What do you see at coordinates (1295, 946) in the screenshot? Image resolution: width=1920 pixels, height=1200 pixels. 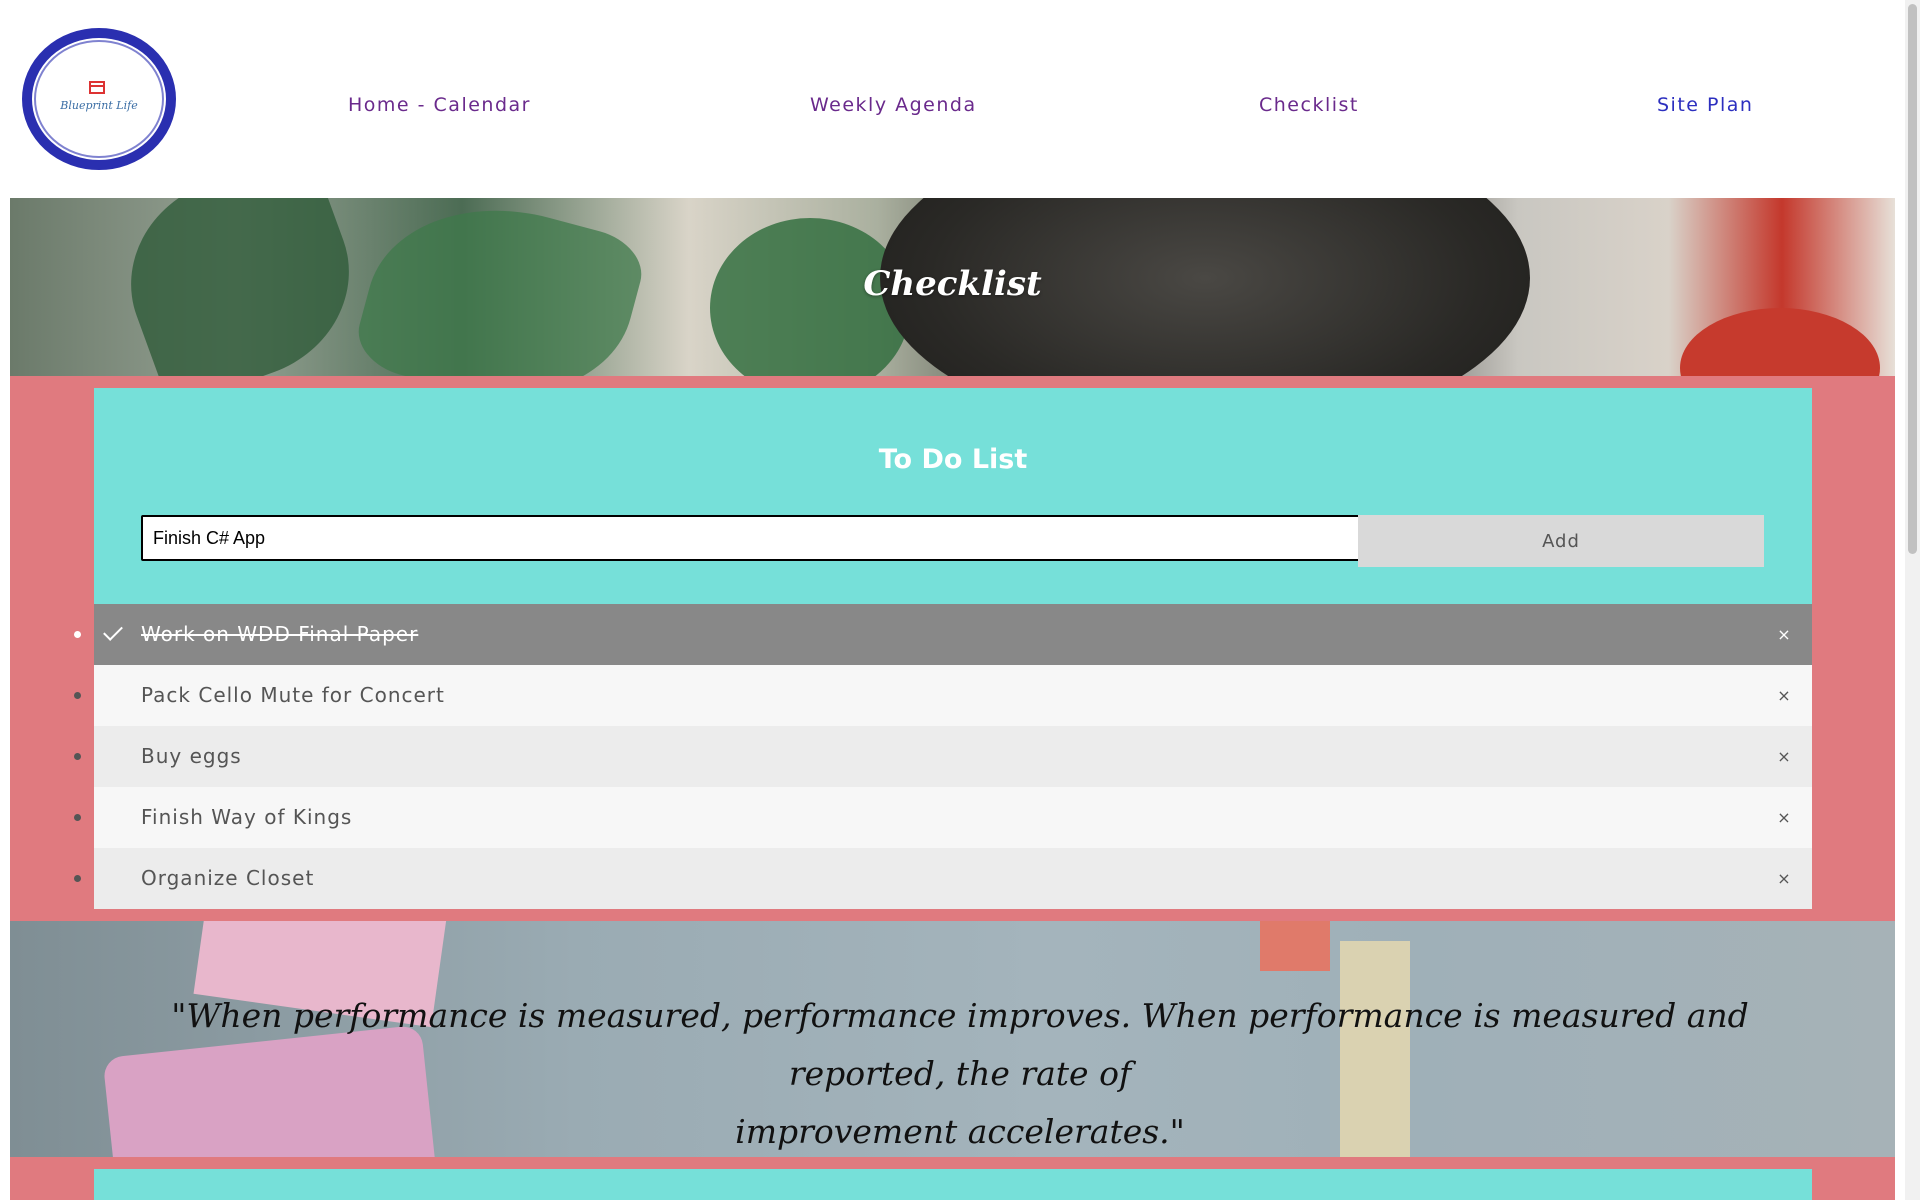 I see `pin-decor` at bounding box center [1295, 946].